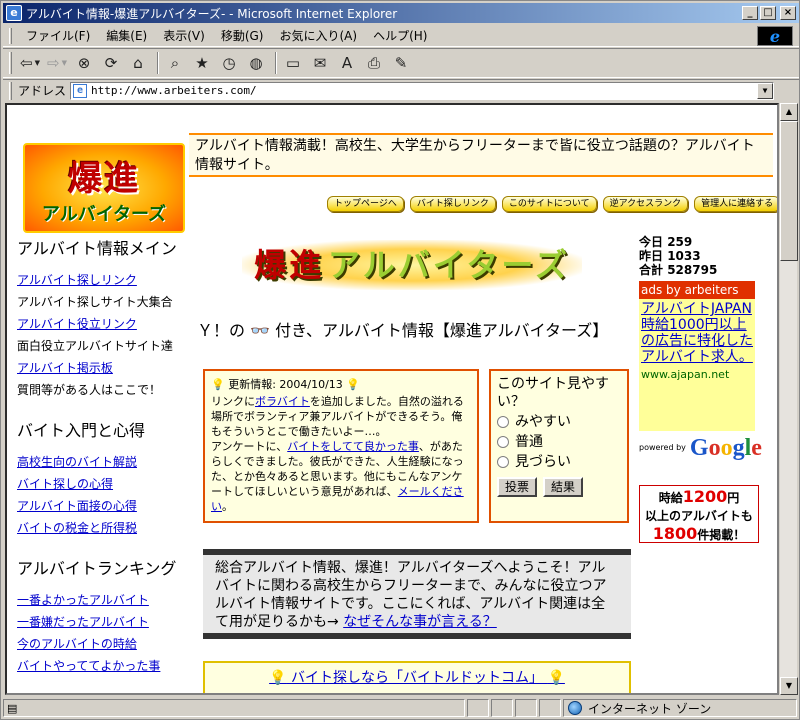  Describe the element at coordinates (10, 90) in the screenshot. I see `addressbar-grip` at that location.